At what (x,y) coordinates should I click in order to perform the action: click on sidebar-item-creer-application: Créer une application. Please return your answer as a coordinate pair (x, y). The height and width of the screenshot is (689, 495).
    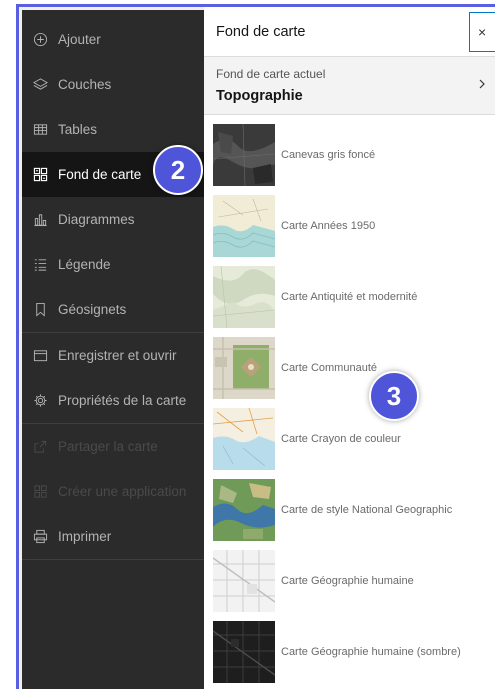
    Looking at the image, I should click on (113, 491).